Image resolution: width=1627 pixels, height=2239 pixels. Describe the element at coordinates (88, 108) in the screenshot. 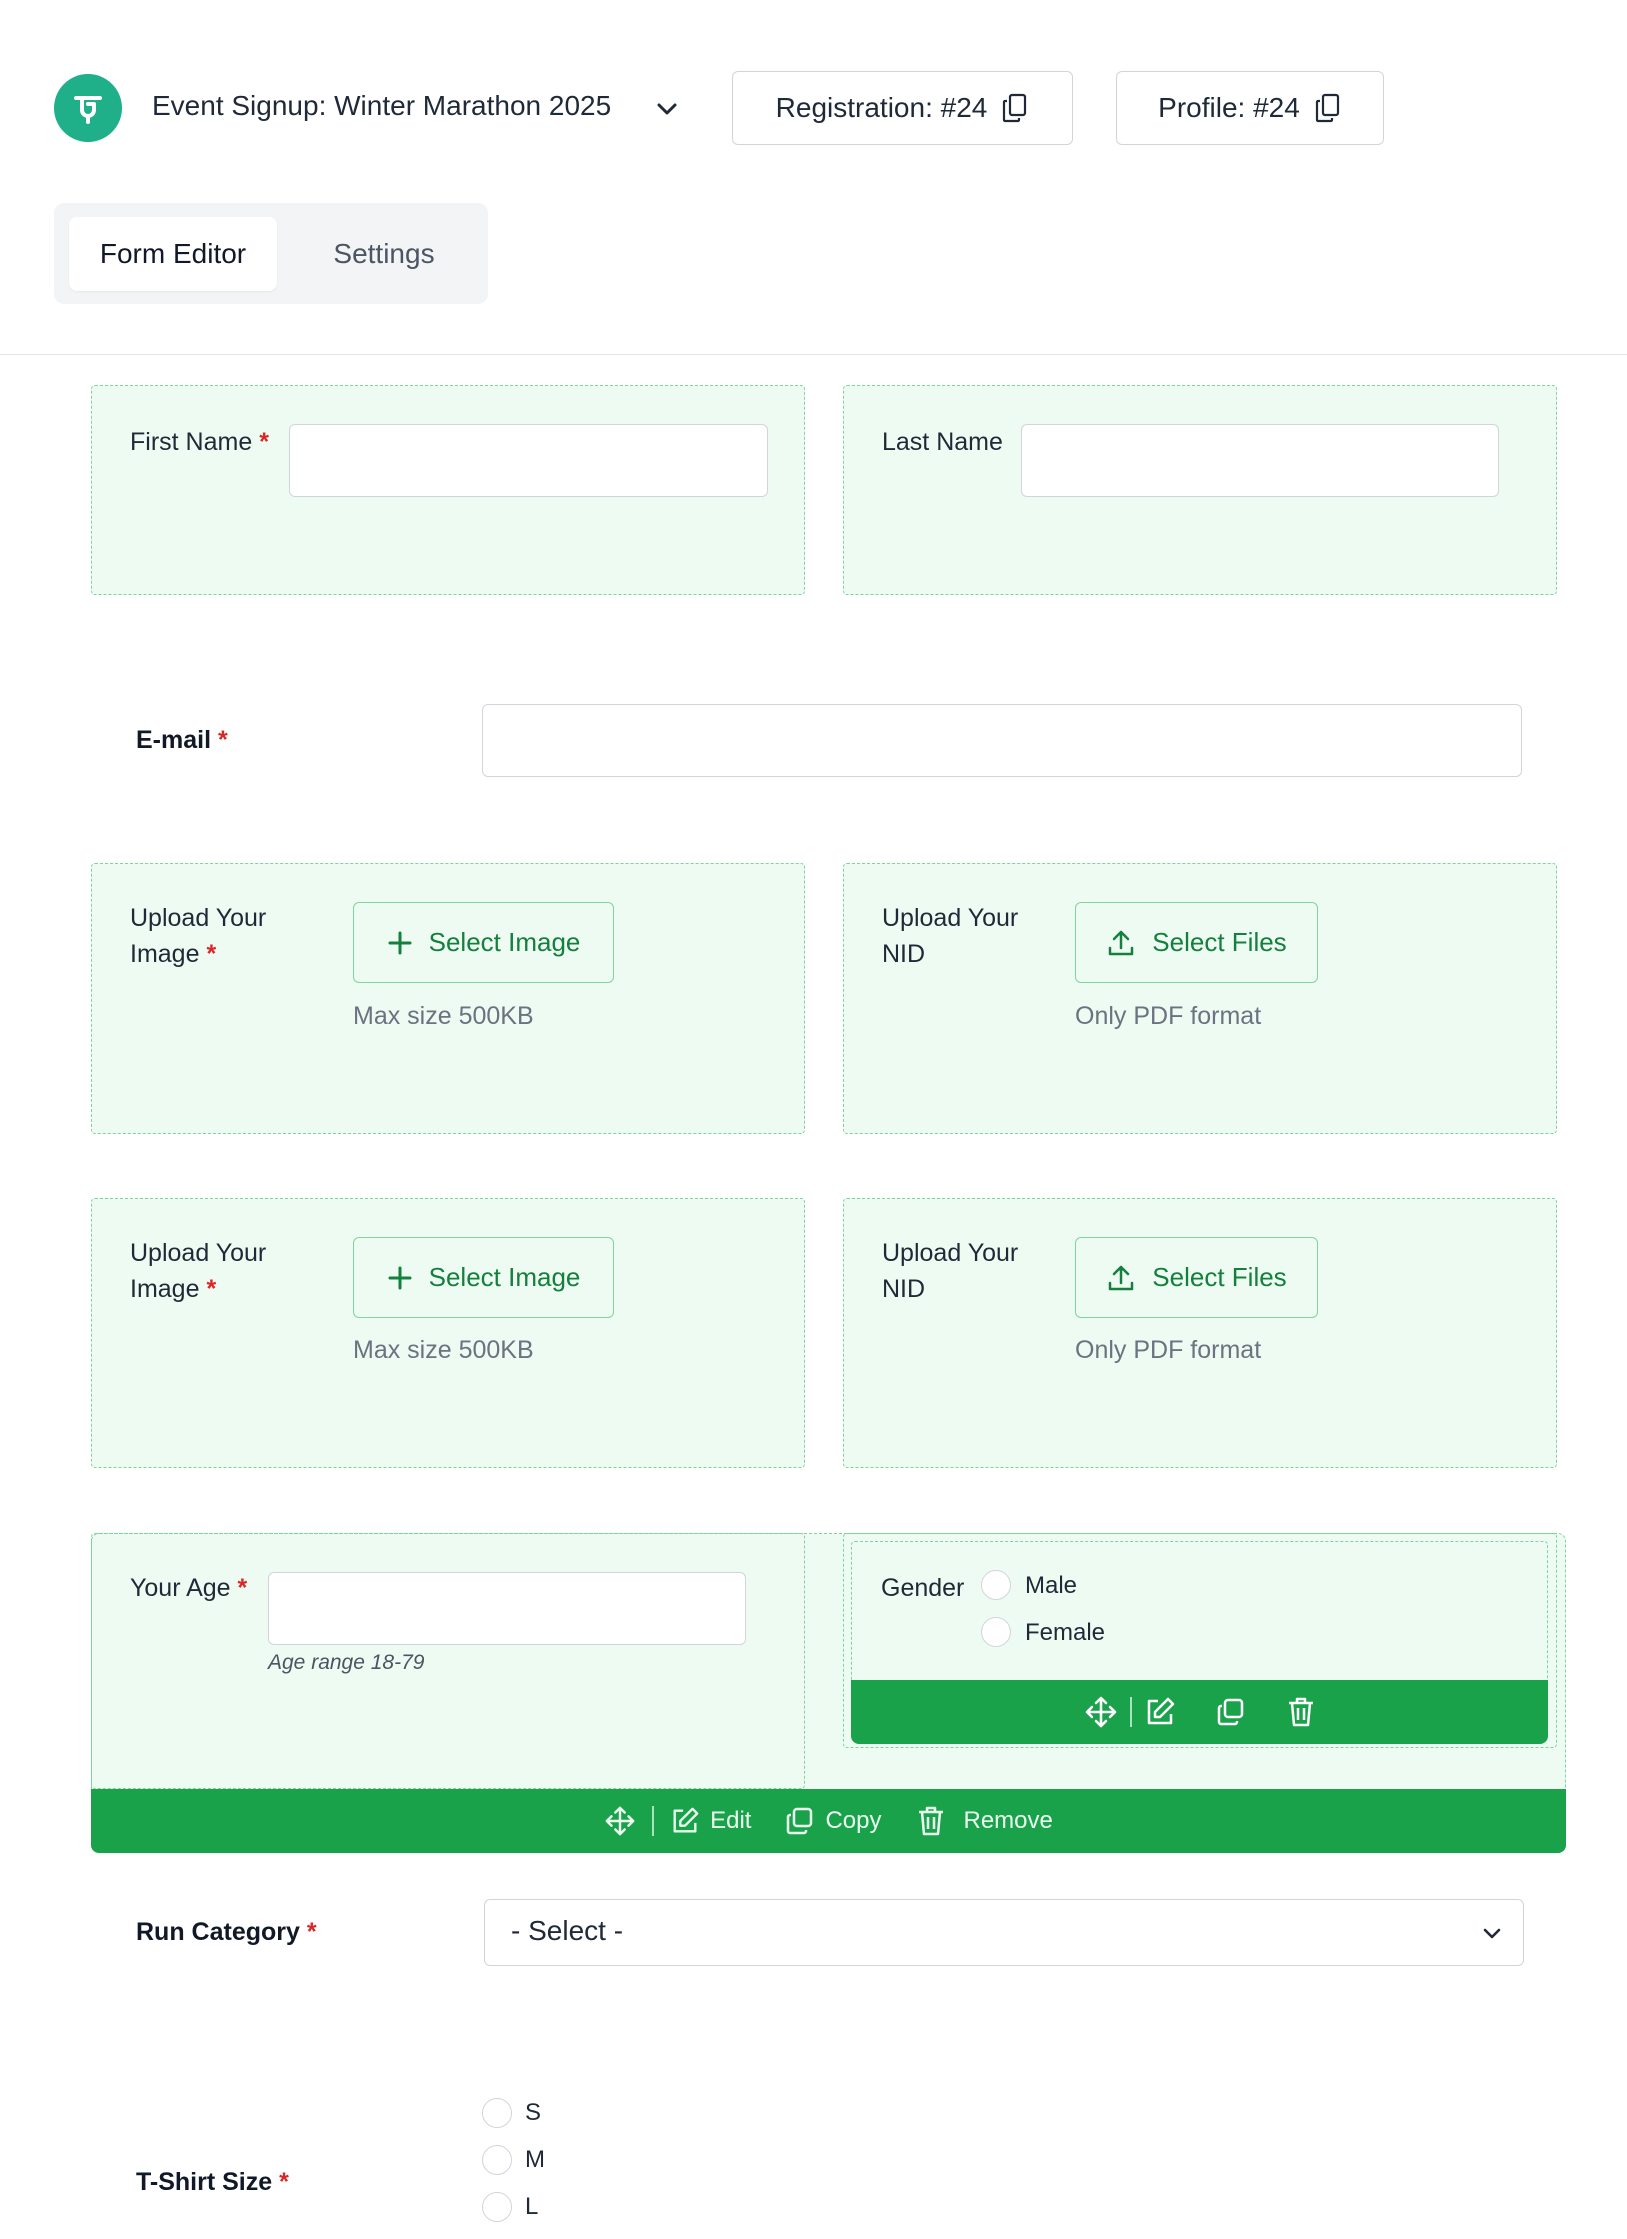

I see `logo-icon` at that location.